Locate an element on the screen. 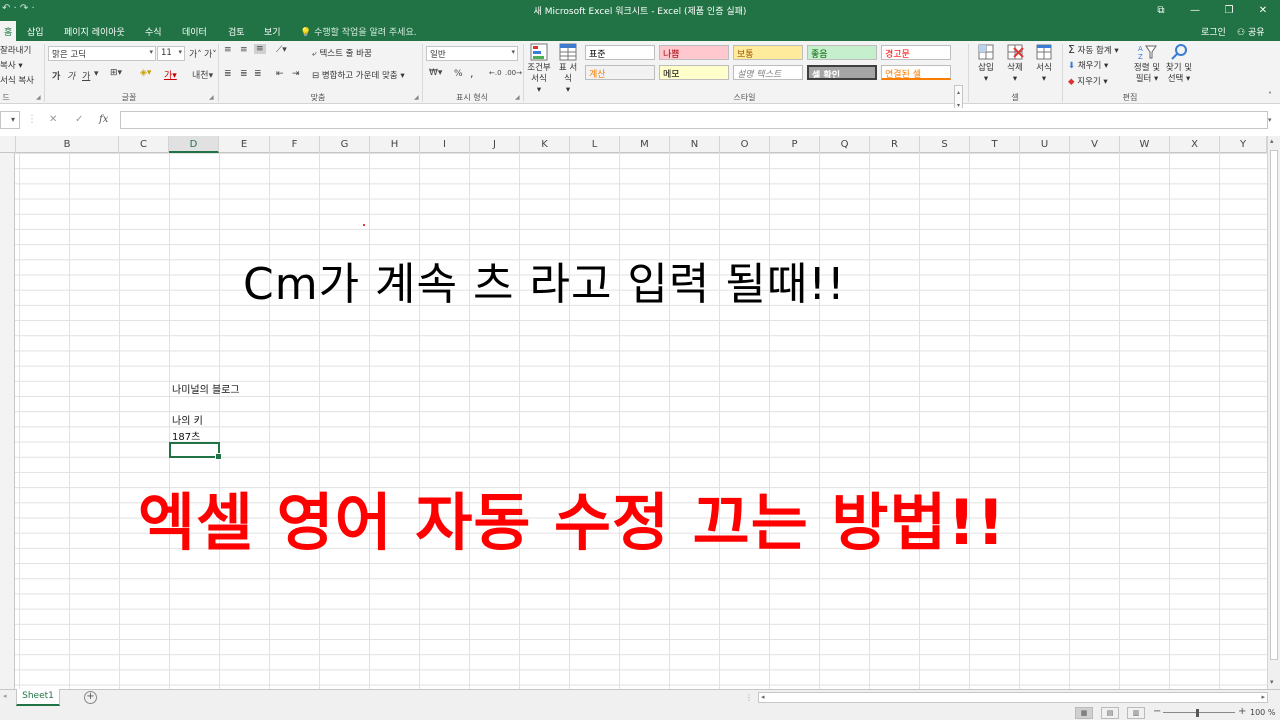 The image size is (1280, 720). decrease-decimal-icon: .00→ is located at coordinates (513, 73).